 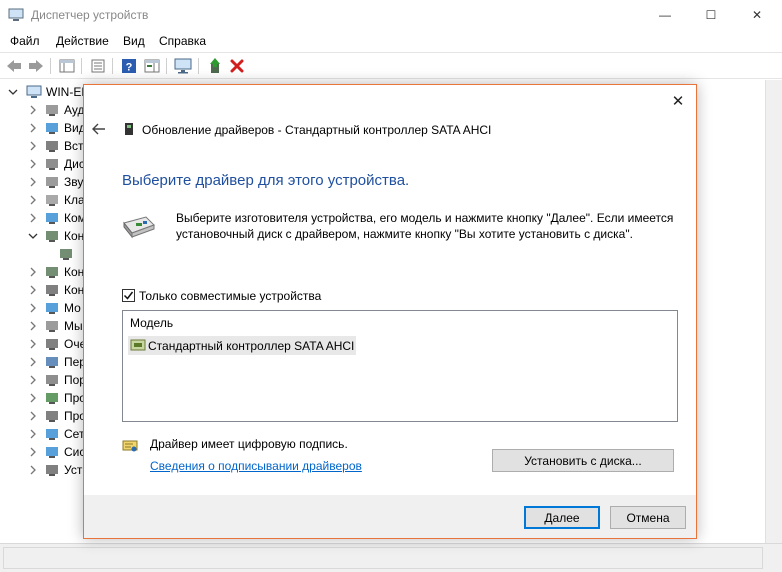 I want to click on next-button: Далее, so click(x=562, y=517).